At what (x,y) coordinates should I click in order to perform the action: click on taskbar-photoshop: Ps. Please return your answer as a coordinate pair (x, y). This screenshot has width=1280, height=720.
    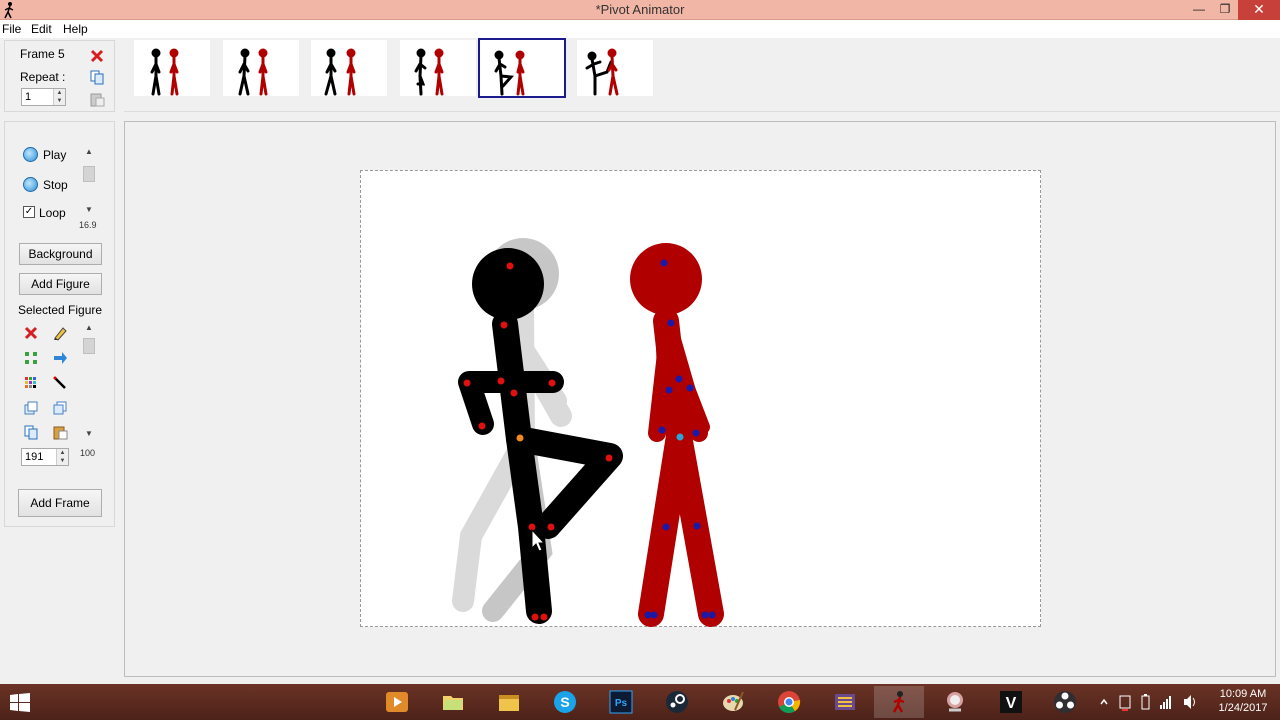
    Looking at the image, I should click on (621, 702).